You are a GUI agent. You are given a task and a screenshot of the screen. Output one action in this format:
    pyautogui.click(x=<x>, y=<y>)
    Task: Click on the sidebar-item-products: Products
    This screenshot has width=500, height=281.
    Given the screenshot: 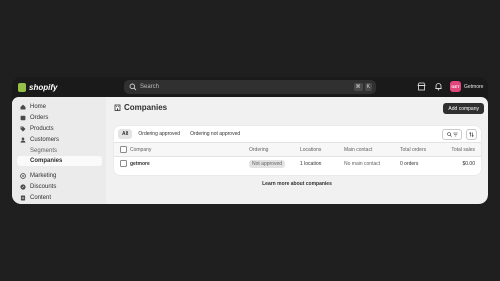 What is the action you would take?
    pyautogui.click(x=59, y=129)
    